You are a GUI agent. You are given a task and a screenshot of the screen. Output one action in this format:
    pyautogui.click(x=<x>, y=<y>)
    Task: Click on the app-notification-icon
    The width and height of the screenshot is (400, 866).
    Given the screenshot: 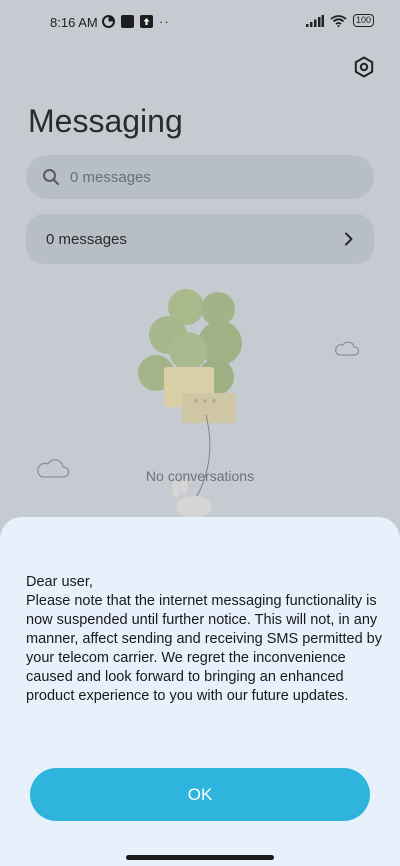 What is the action you would take?
    pyautogui.click(x=127, y=21)
    